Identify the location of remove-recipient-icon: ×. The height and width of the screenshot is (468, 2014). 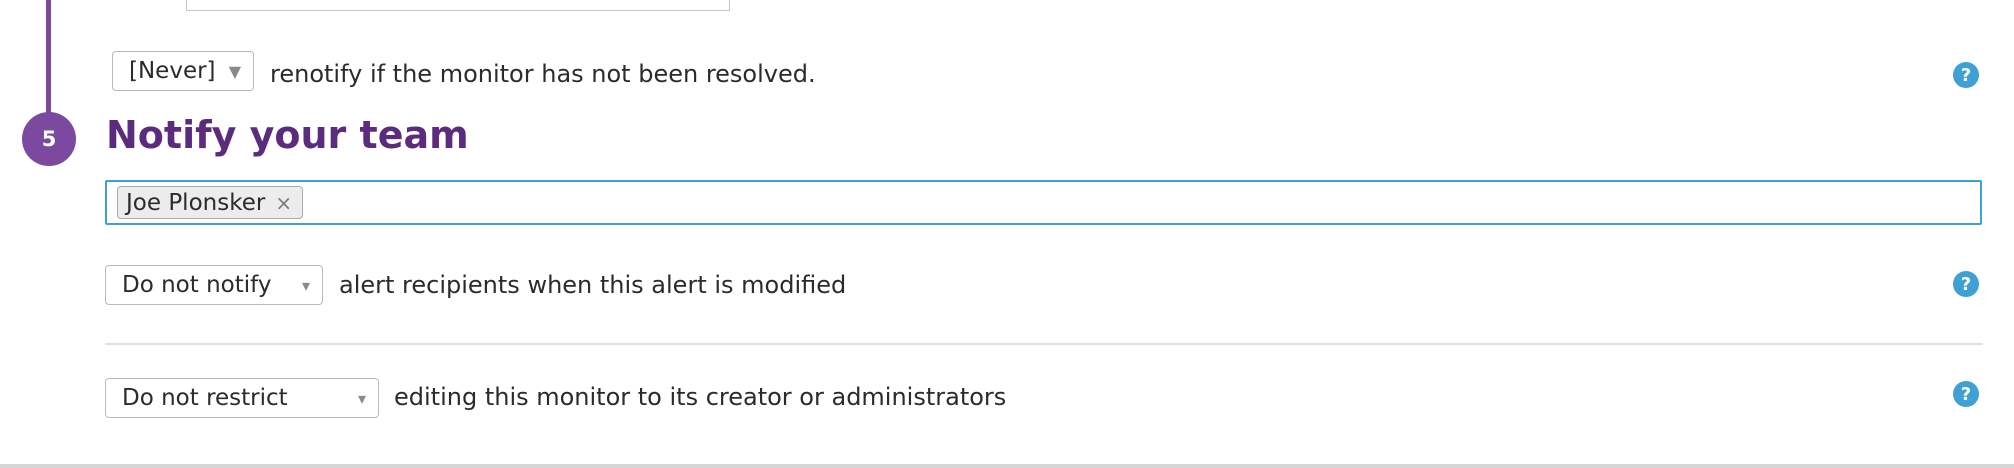
(283, 203).